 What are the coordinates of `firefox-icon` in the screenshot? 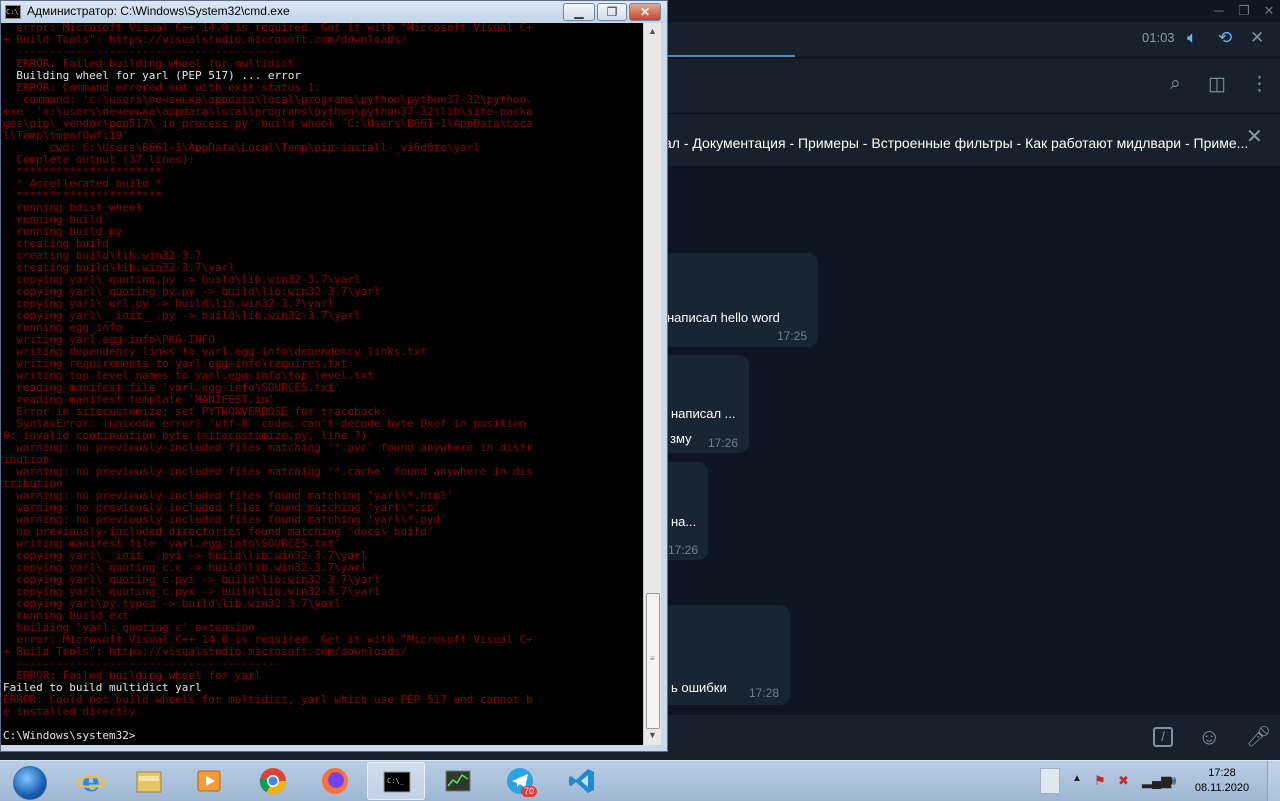 It's located at (335, 781).